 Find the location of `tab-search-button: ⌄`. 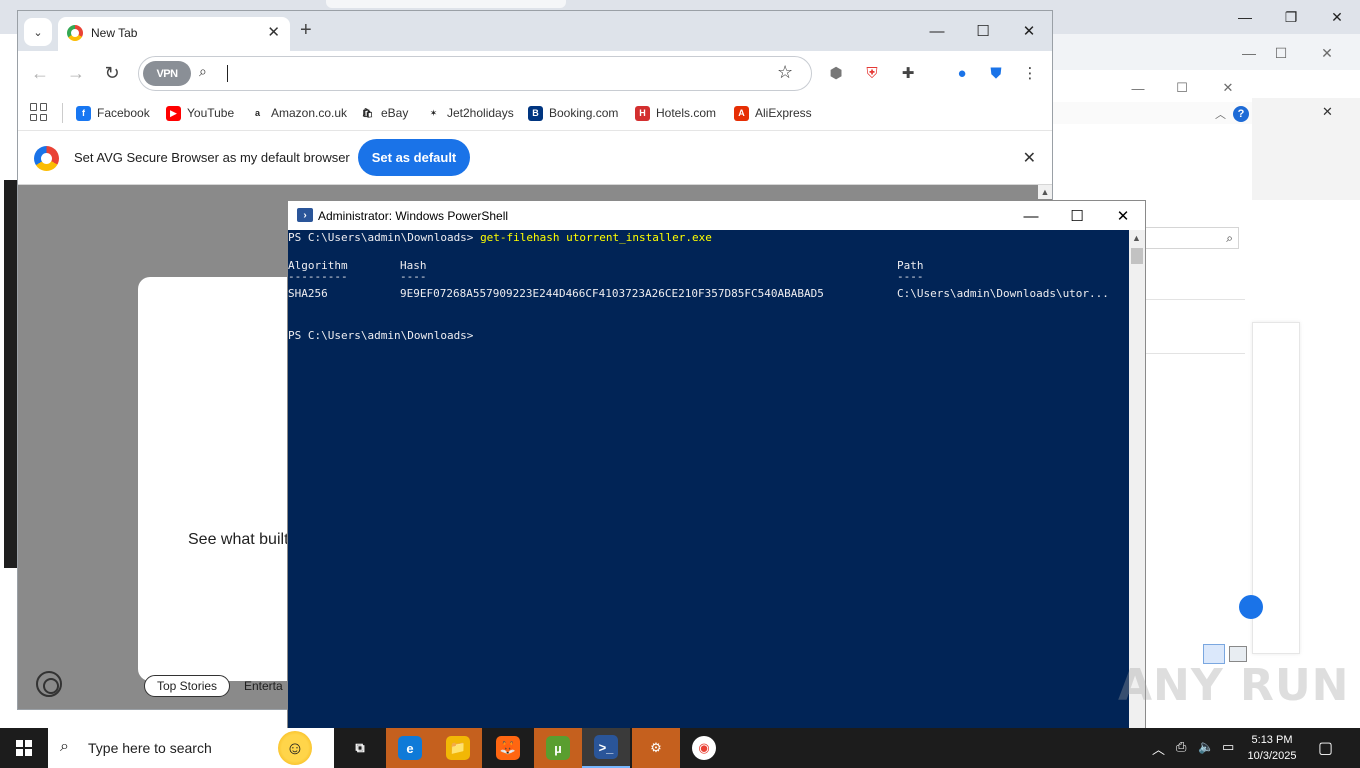

tab-search-button: ⌄ is located at coordinates (38, 32).